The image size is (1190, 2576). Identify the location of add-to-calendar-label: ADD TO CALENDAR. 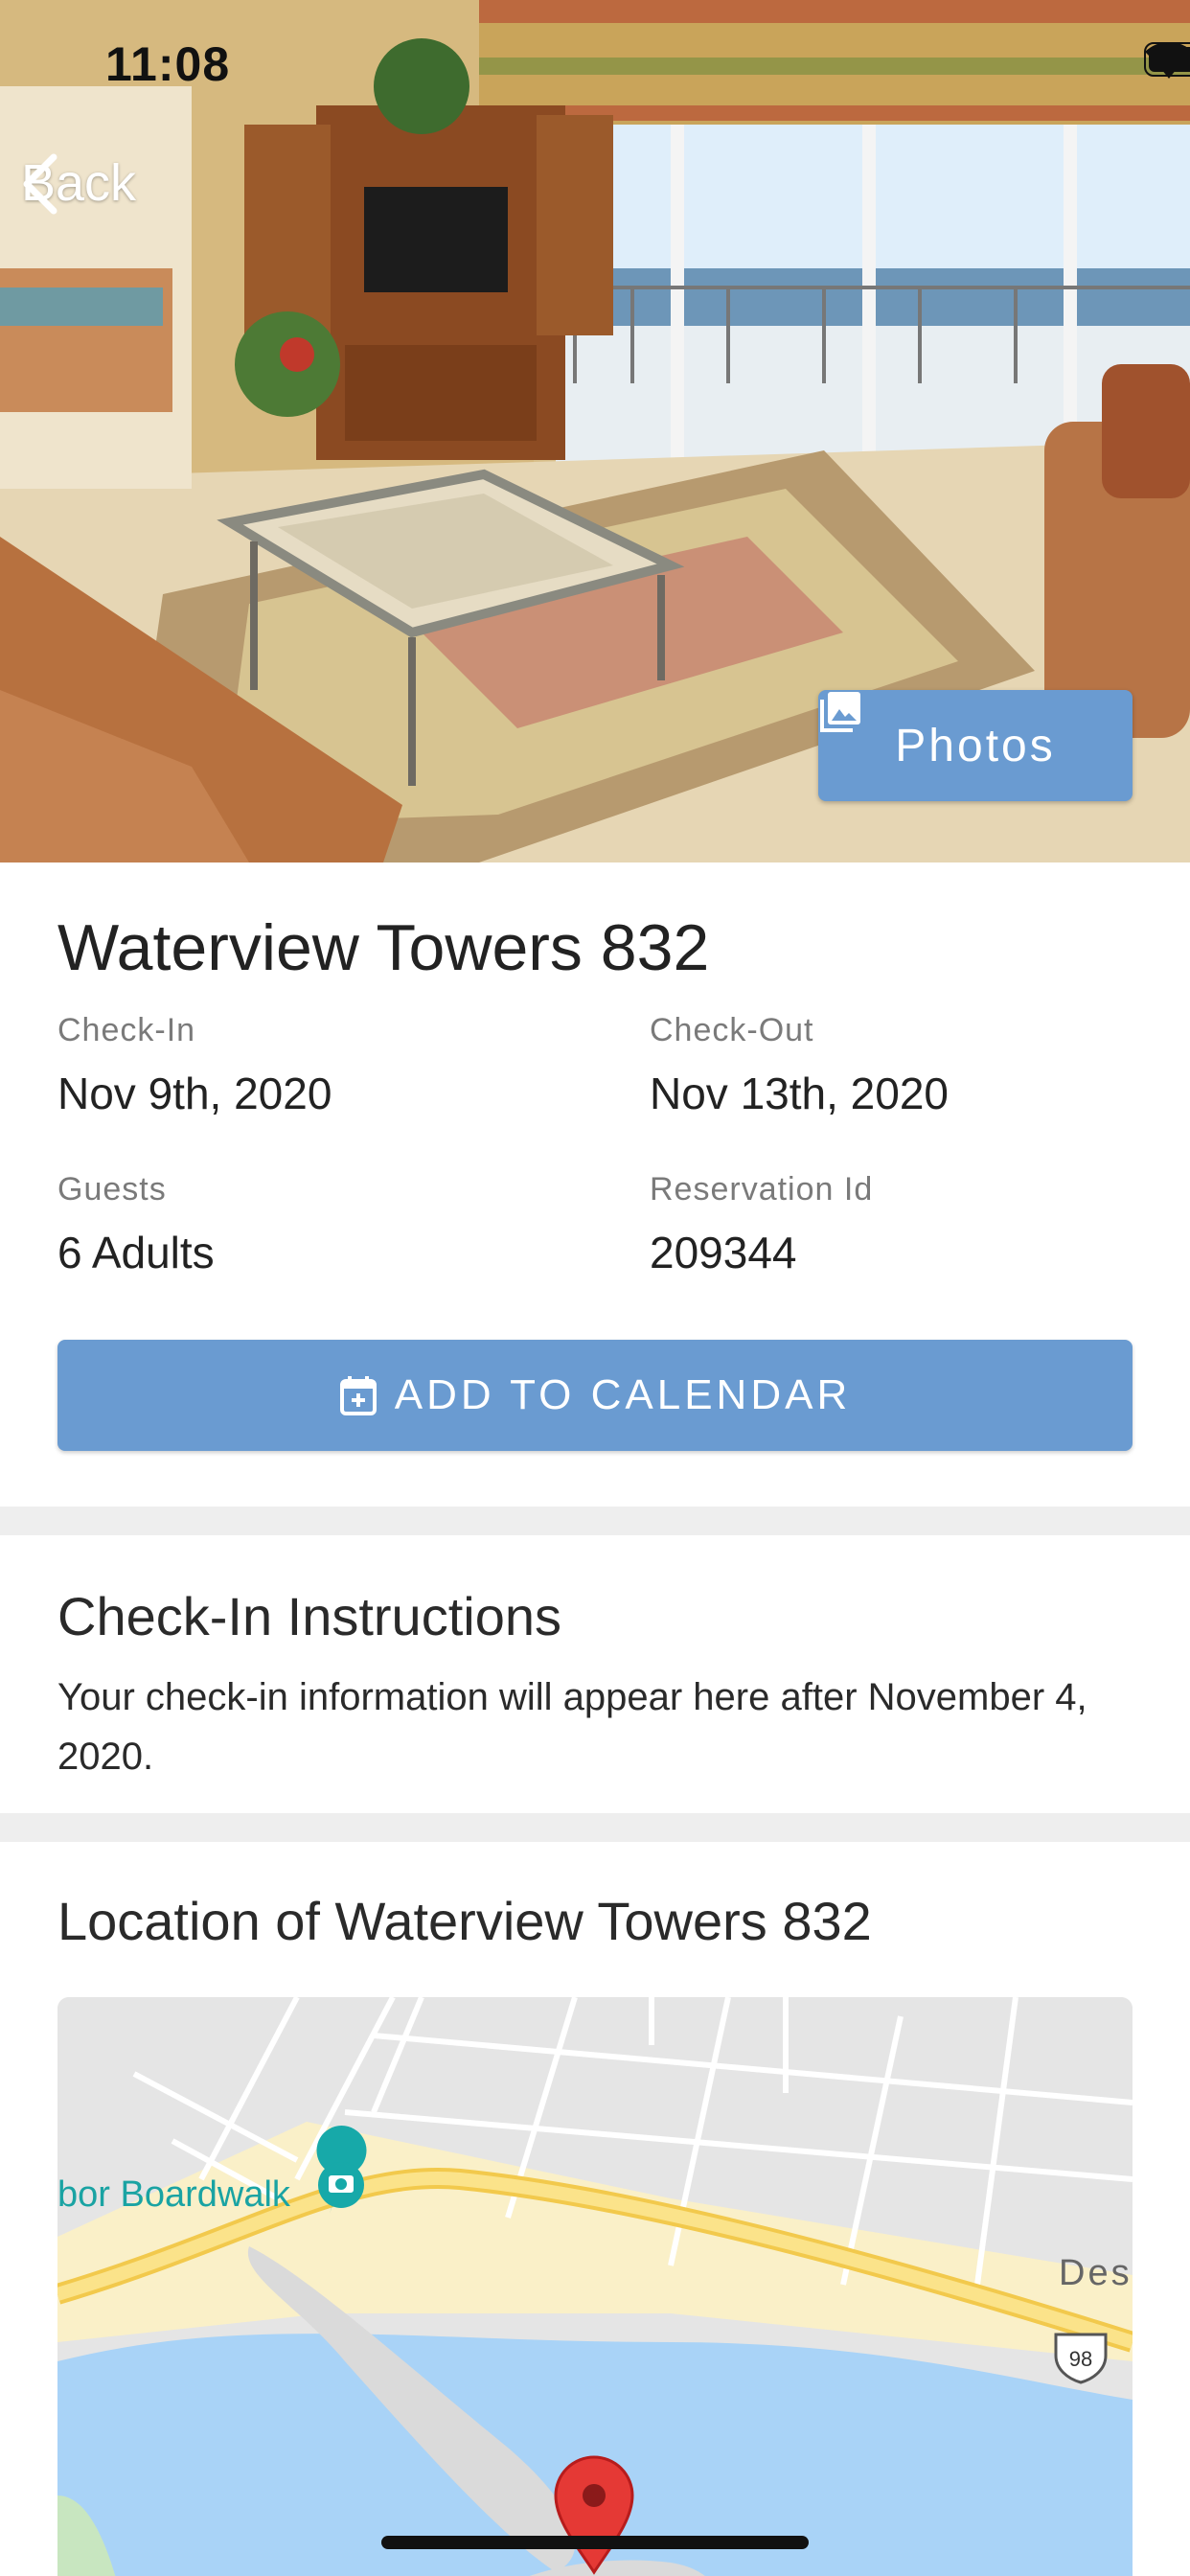
(623, 1394).